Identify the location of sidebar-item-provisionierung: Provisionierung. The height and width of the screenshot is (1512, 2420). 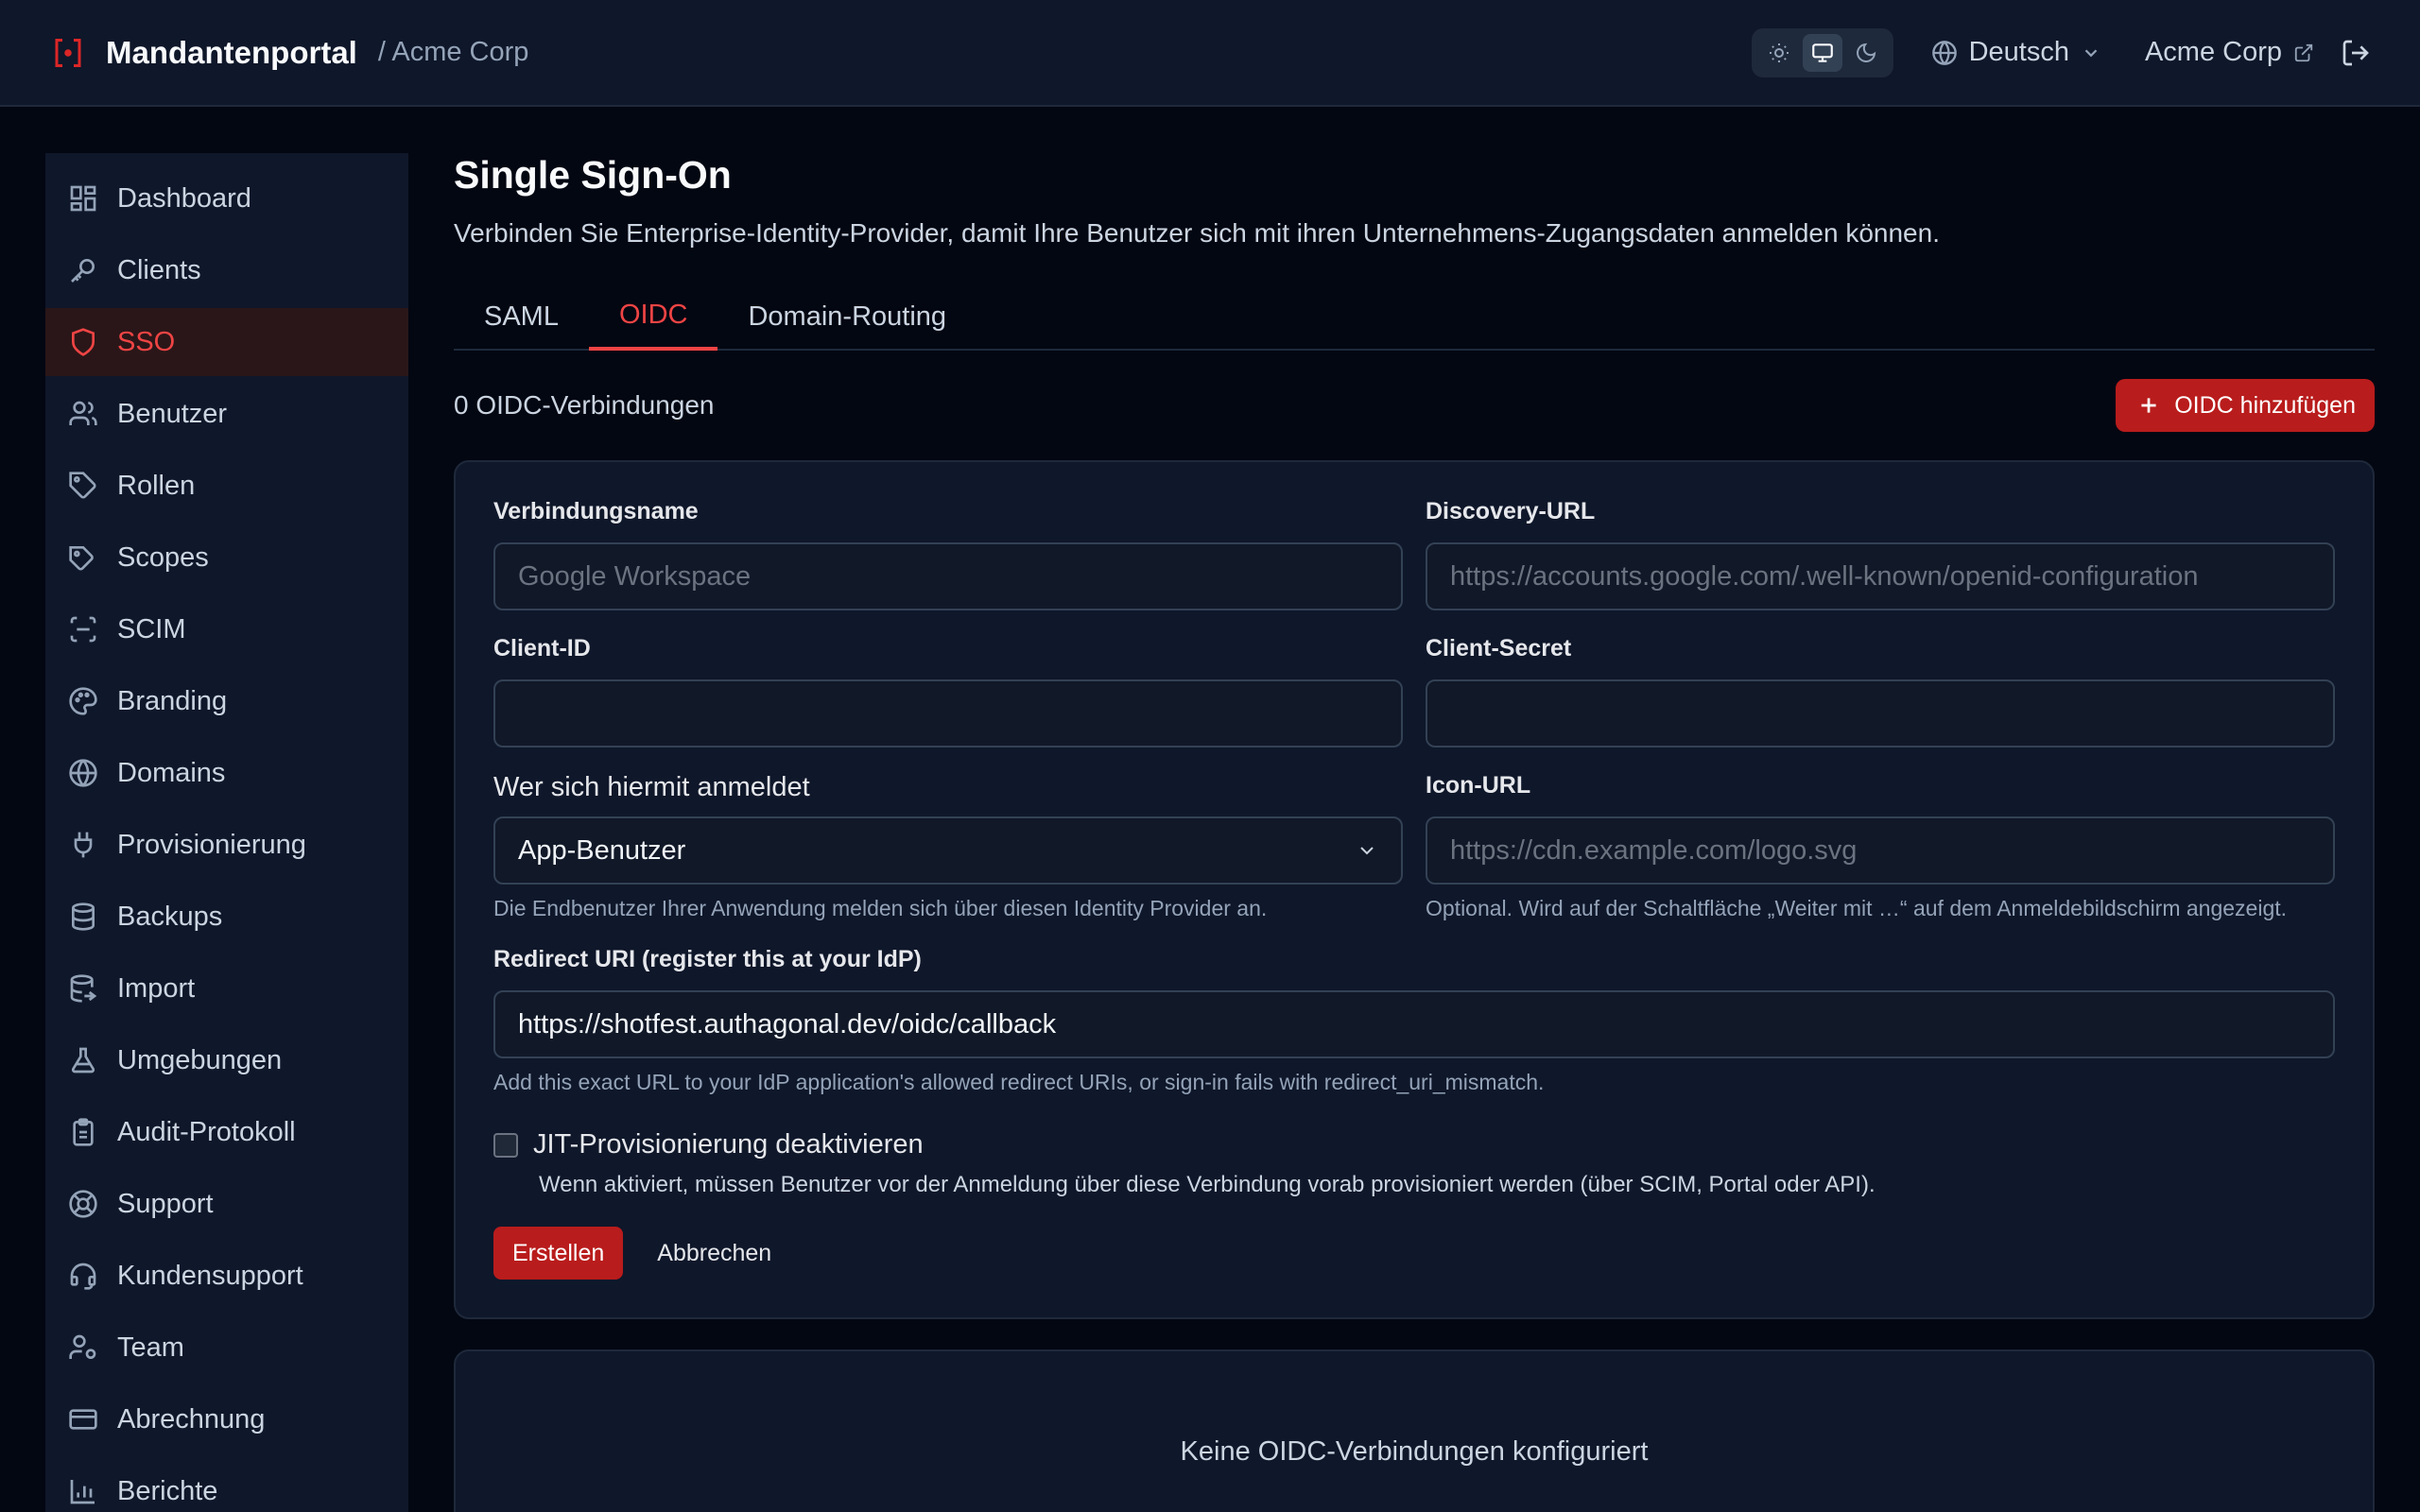
(226, 845).